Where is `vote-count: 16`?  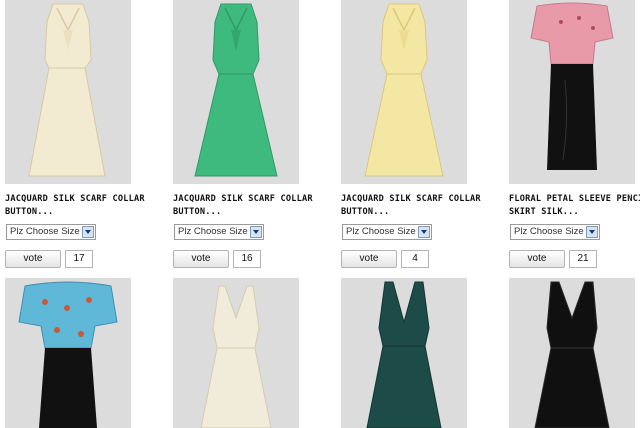
vote-count: 16 is located at coordinates (247, 259).